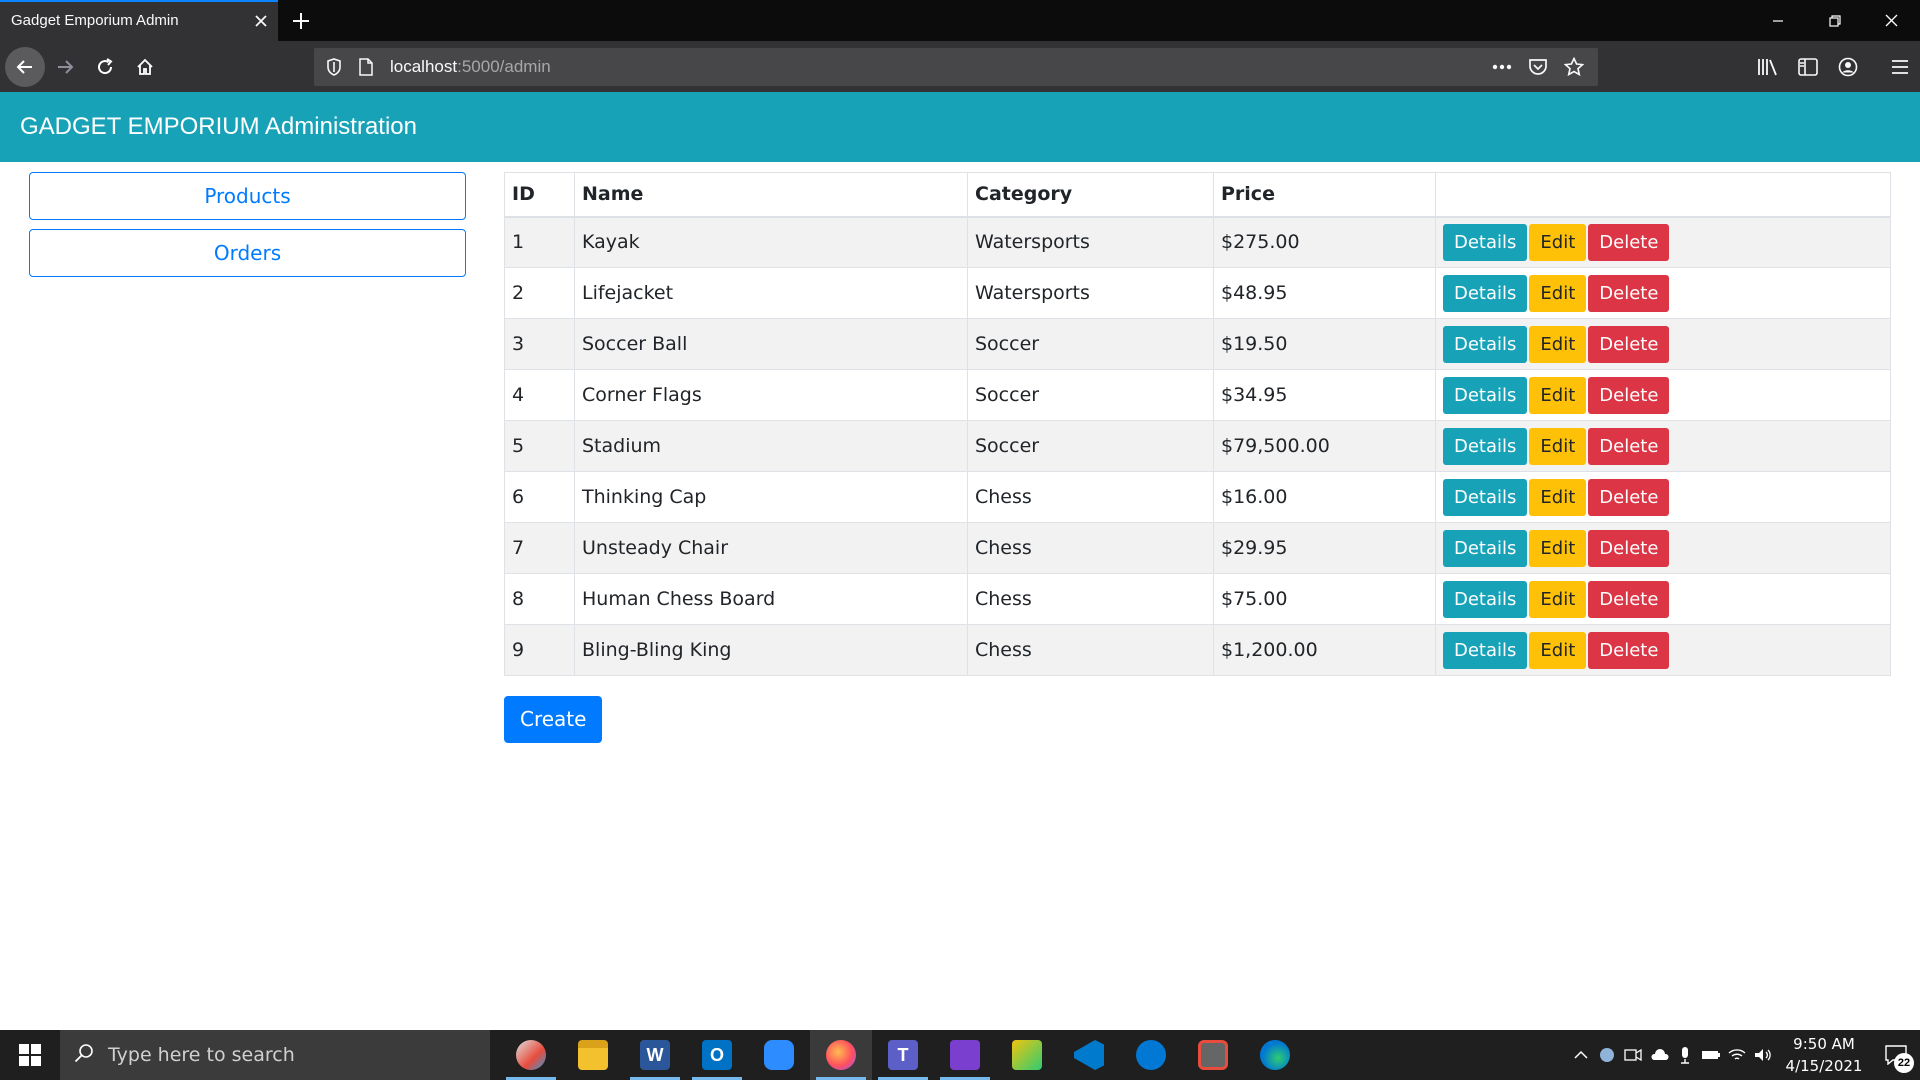 This screenshot has height=1080, width=1920. What do you see at coordinates (1027, 1055) in the screenshot?
I see `taskbar-app-snip-icon` at bounding box center [1027, 1055].